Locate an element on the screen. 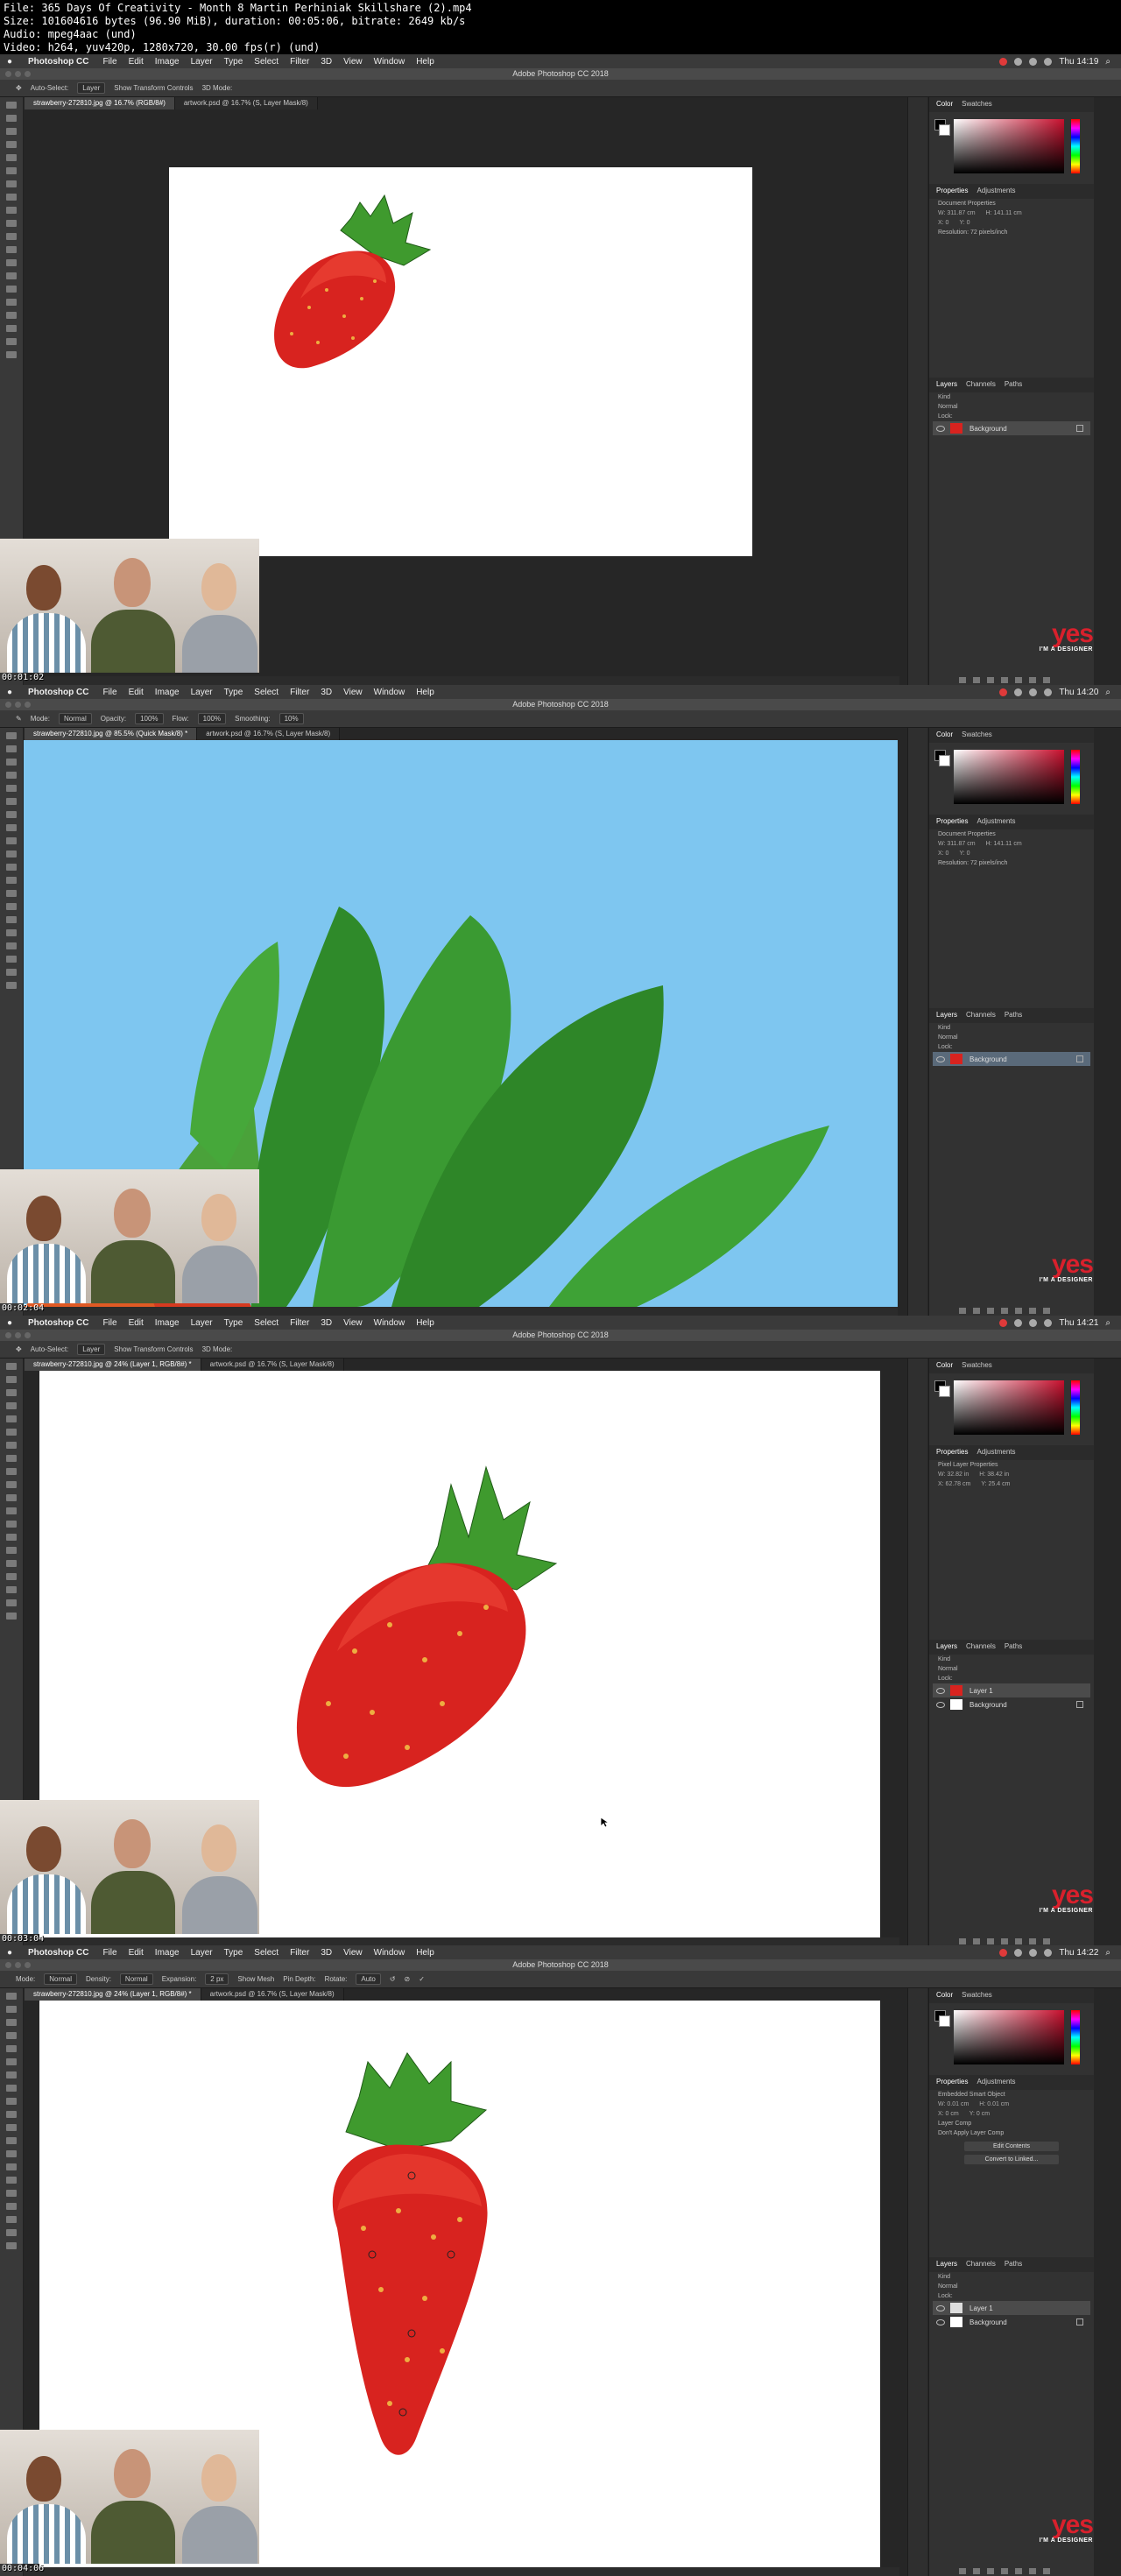 This screenshot has width=1121, height=2576. brush-tool is located at coordinates (11, 2088).